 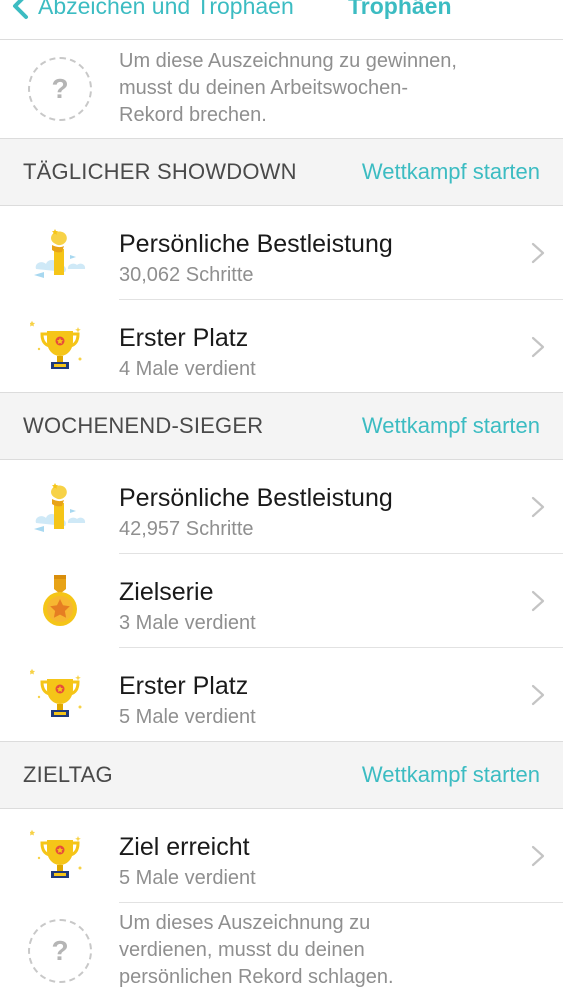 I want to click on nav-bar: Abzeichen und Trophäen Trophäen, so click(x=281, y=20).